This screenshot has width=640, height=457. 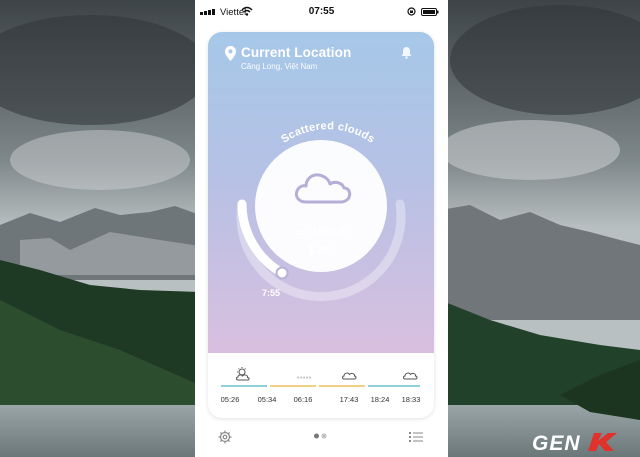 What do you see at coordinates (556, 443) in the screenshot?
I see `svg-text: GEN` at bounding box center [556, 443].